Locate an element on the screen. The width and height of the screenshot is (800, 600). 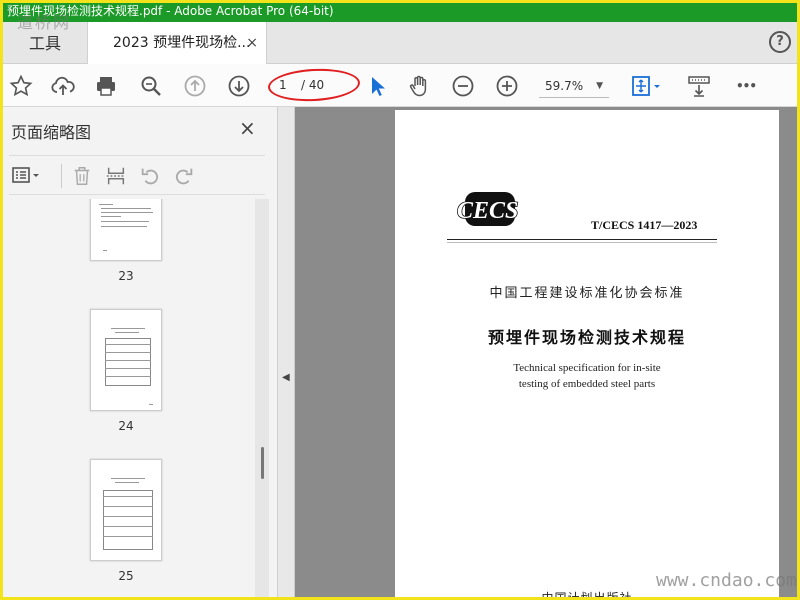
thumbnail-options-icon is located at coordinates (27, 176).